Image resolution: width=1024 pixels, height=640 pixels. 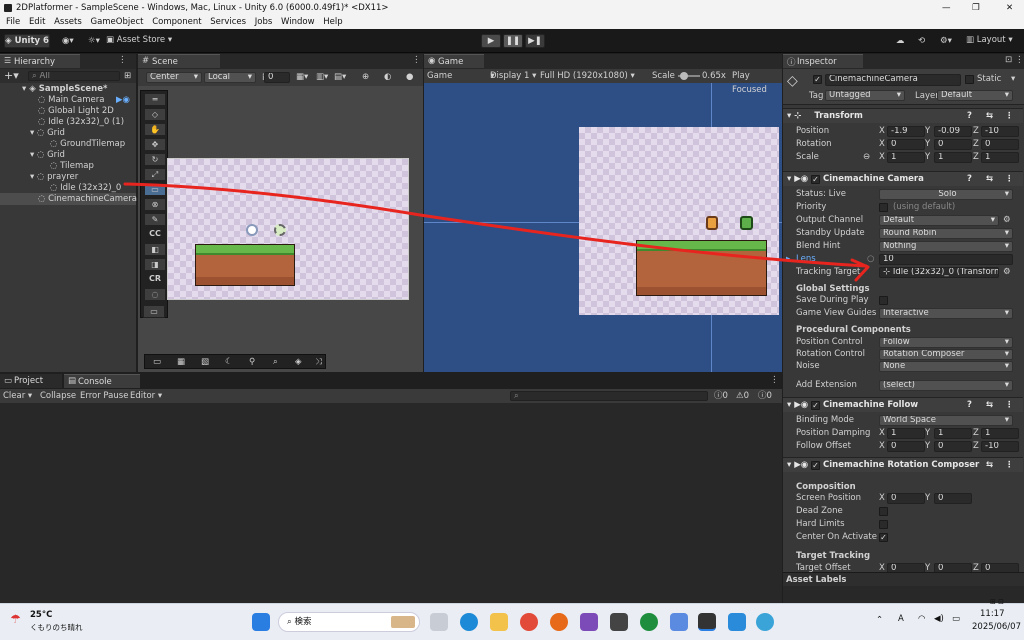 What do you see at coordinates (946, 420) in the screenshot?
I see `binding-dropdown: World Space` at bounding box center [946, 420].